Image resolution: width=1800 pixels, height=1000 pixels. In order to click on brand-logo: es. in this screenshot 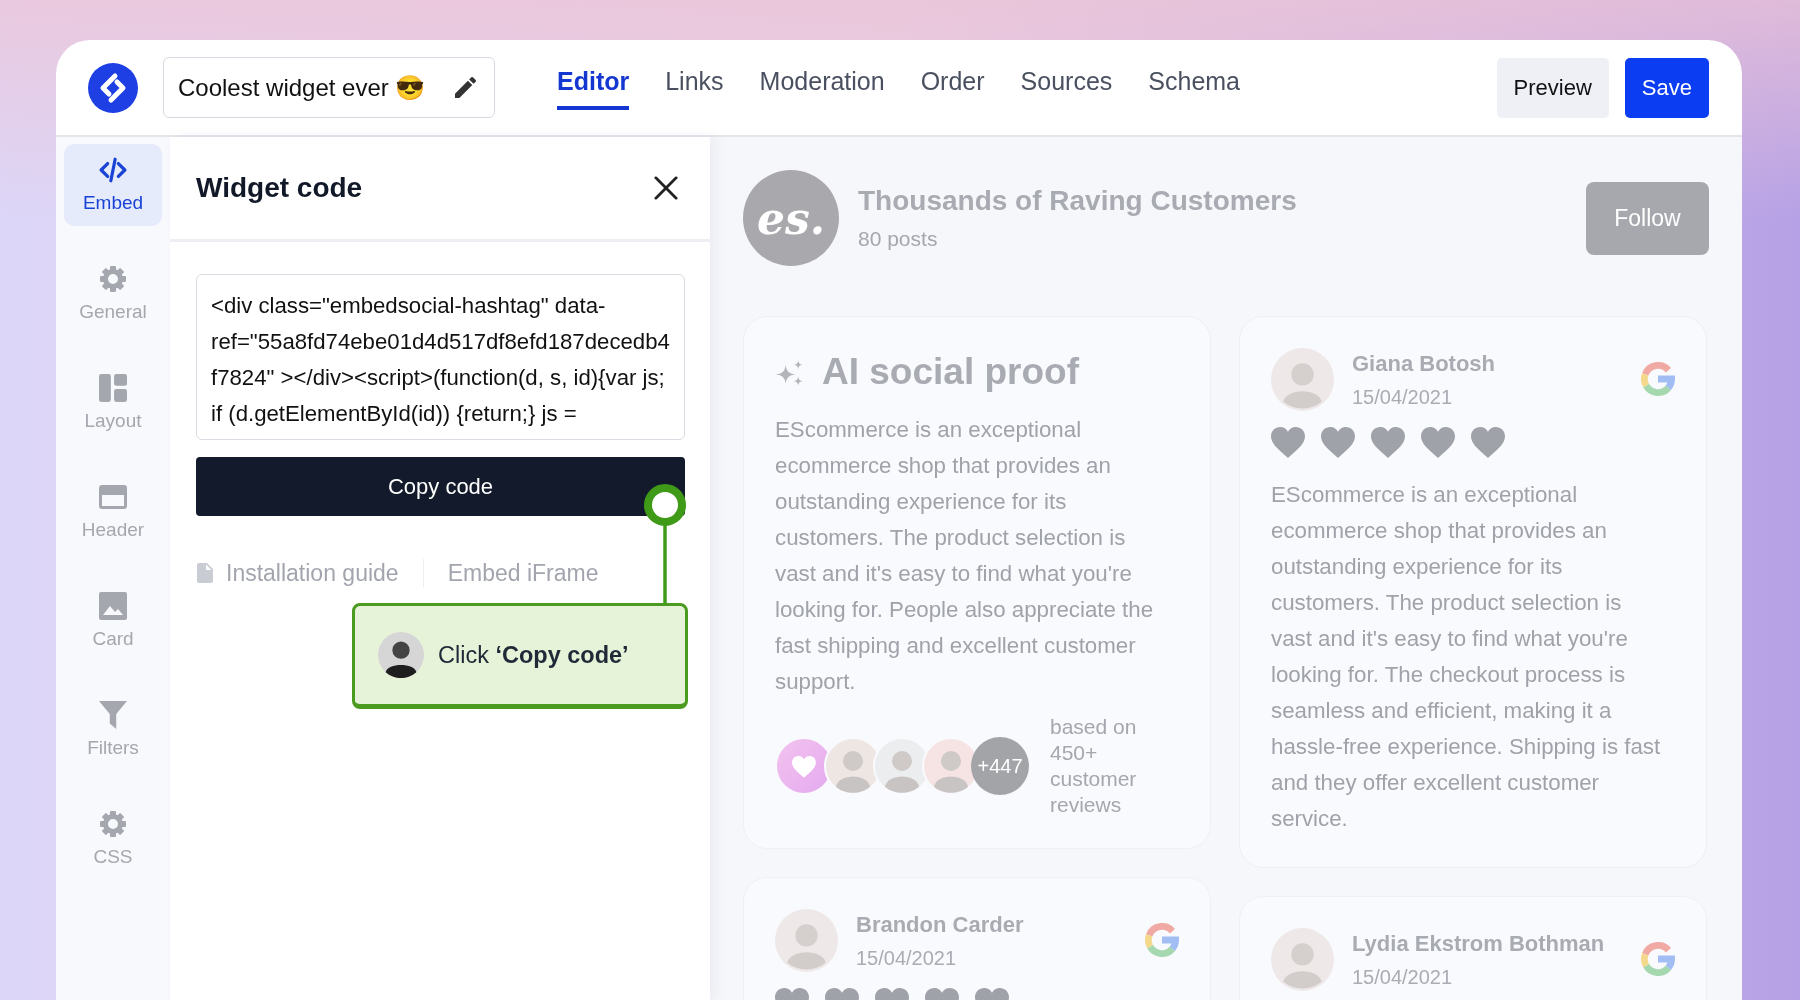, I will do `click(791, 218)`.